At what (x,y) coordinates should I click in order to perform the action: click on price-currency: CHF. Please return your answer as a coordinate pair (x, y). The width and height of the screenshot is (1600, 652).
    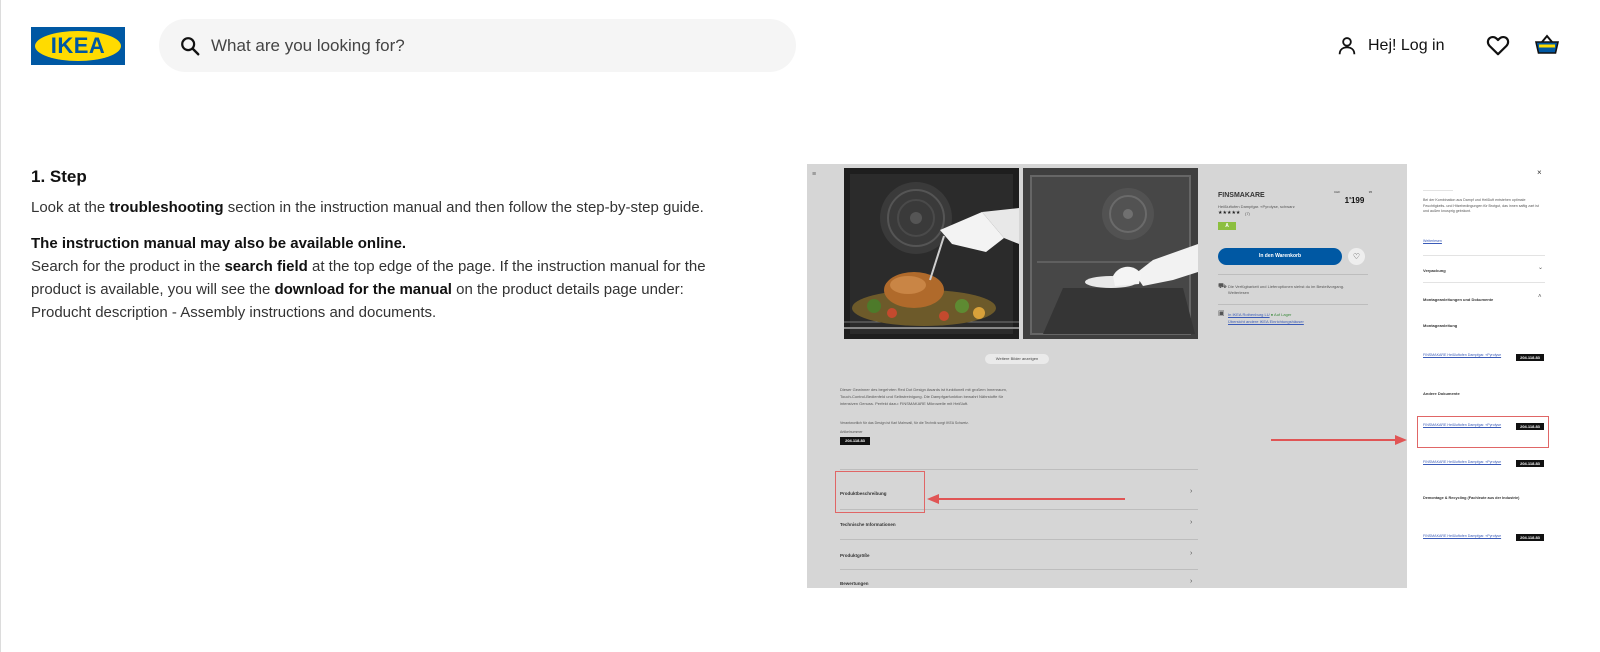
    Looking at the image, I should click on (1337, 192).